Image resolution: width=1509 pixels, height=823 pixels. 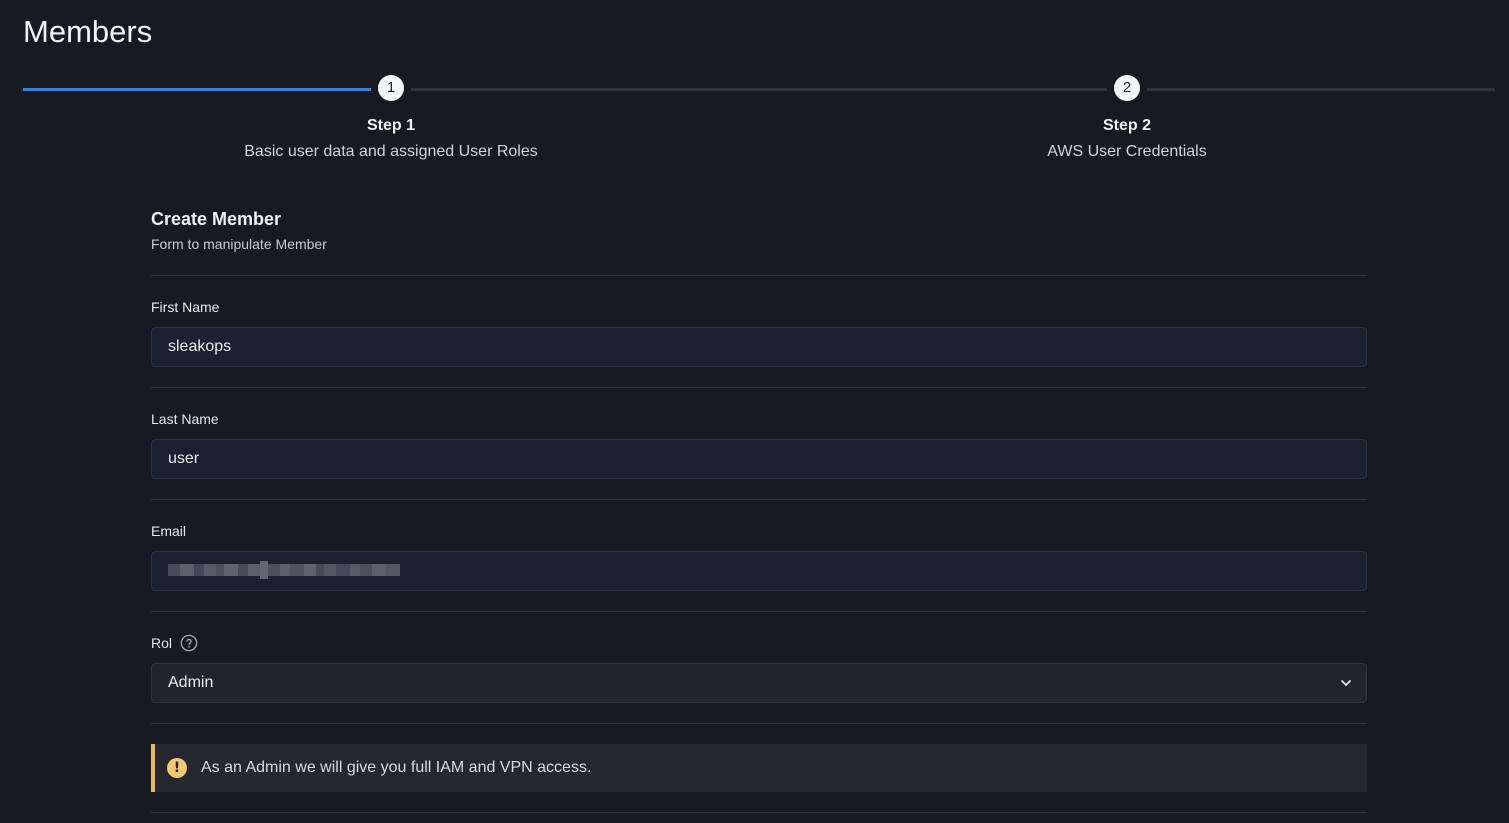 I want to click on form-title: Create Member, so click(x=216, y=219).